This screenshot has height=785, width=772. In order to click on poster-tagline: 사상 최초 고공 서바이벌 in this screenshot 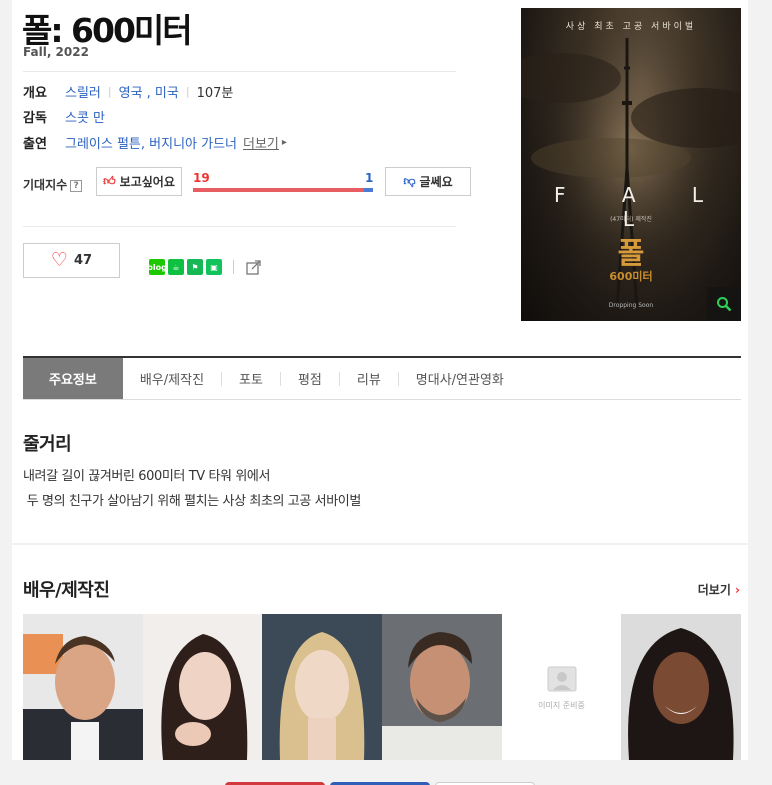, I will do `click(631, 27)`.